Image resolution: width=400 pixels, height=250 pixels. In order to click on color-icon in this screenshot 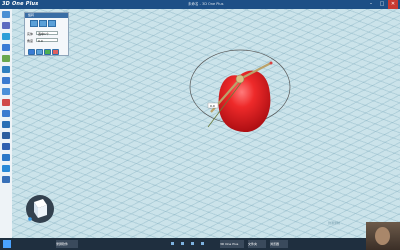, I will do `click(6, 157)`.